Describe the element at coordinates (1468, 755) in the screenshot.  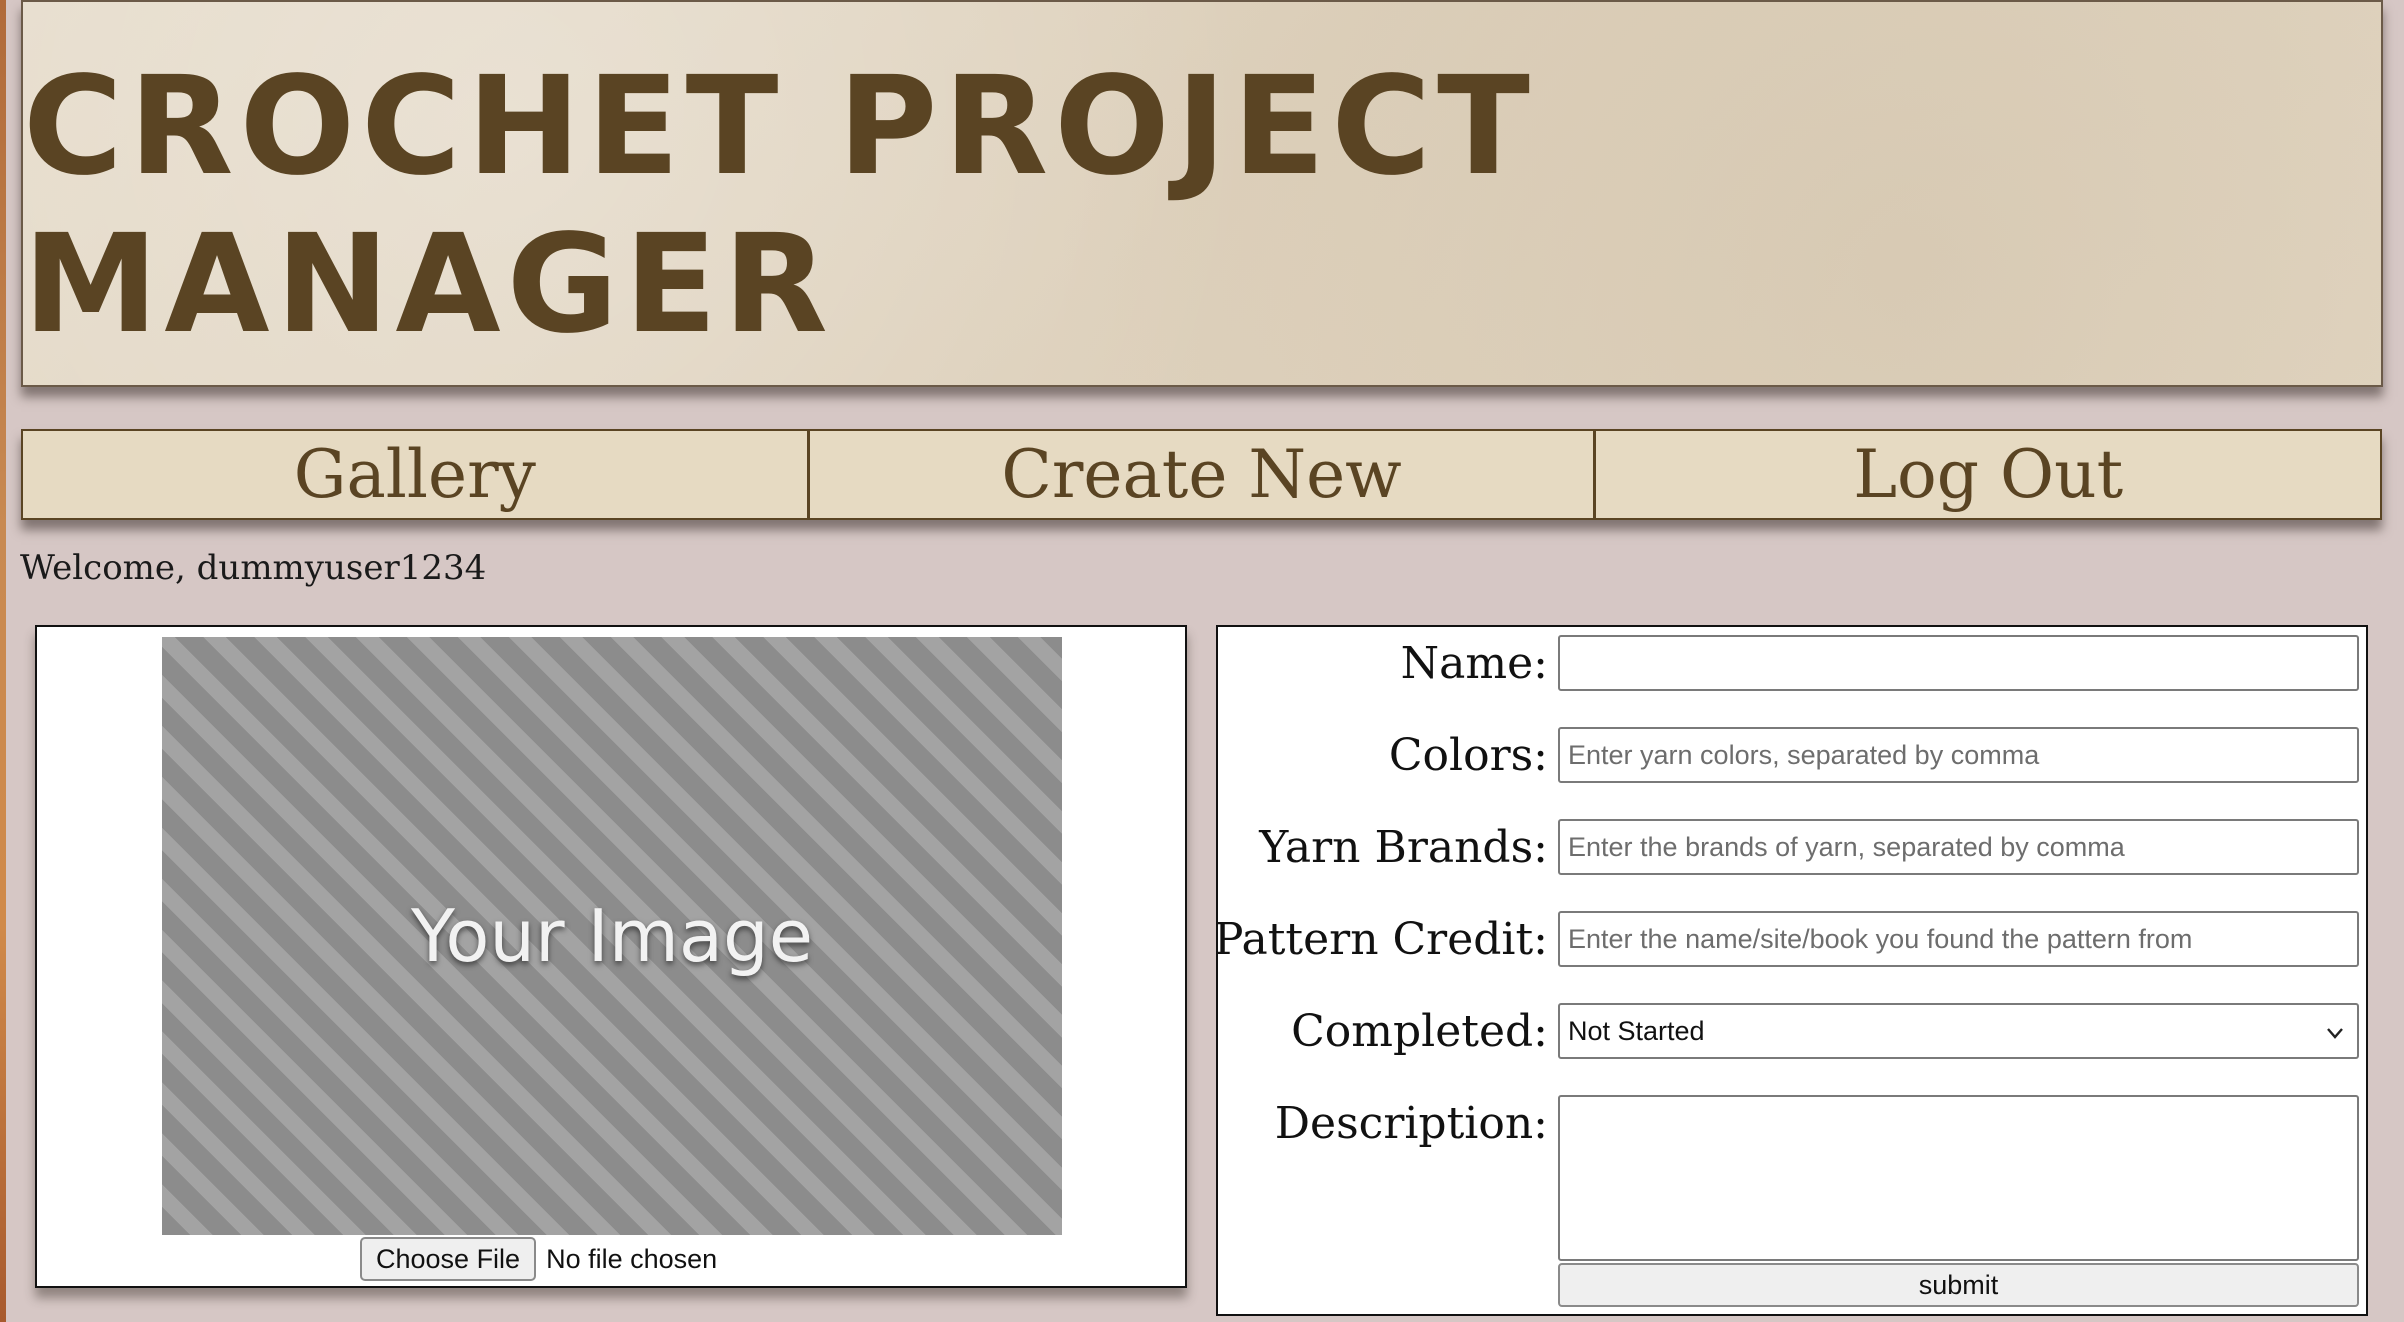
I see `colors-label: Colors:` at that location.